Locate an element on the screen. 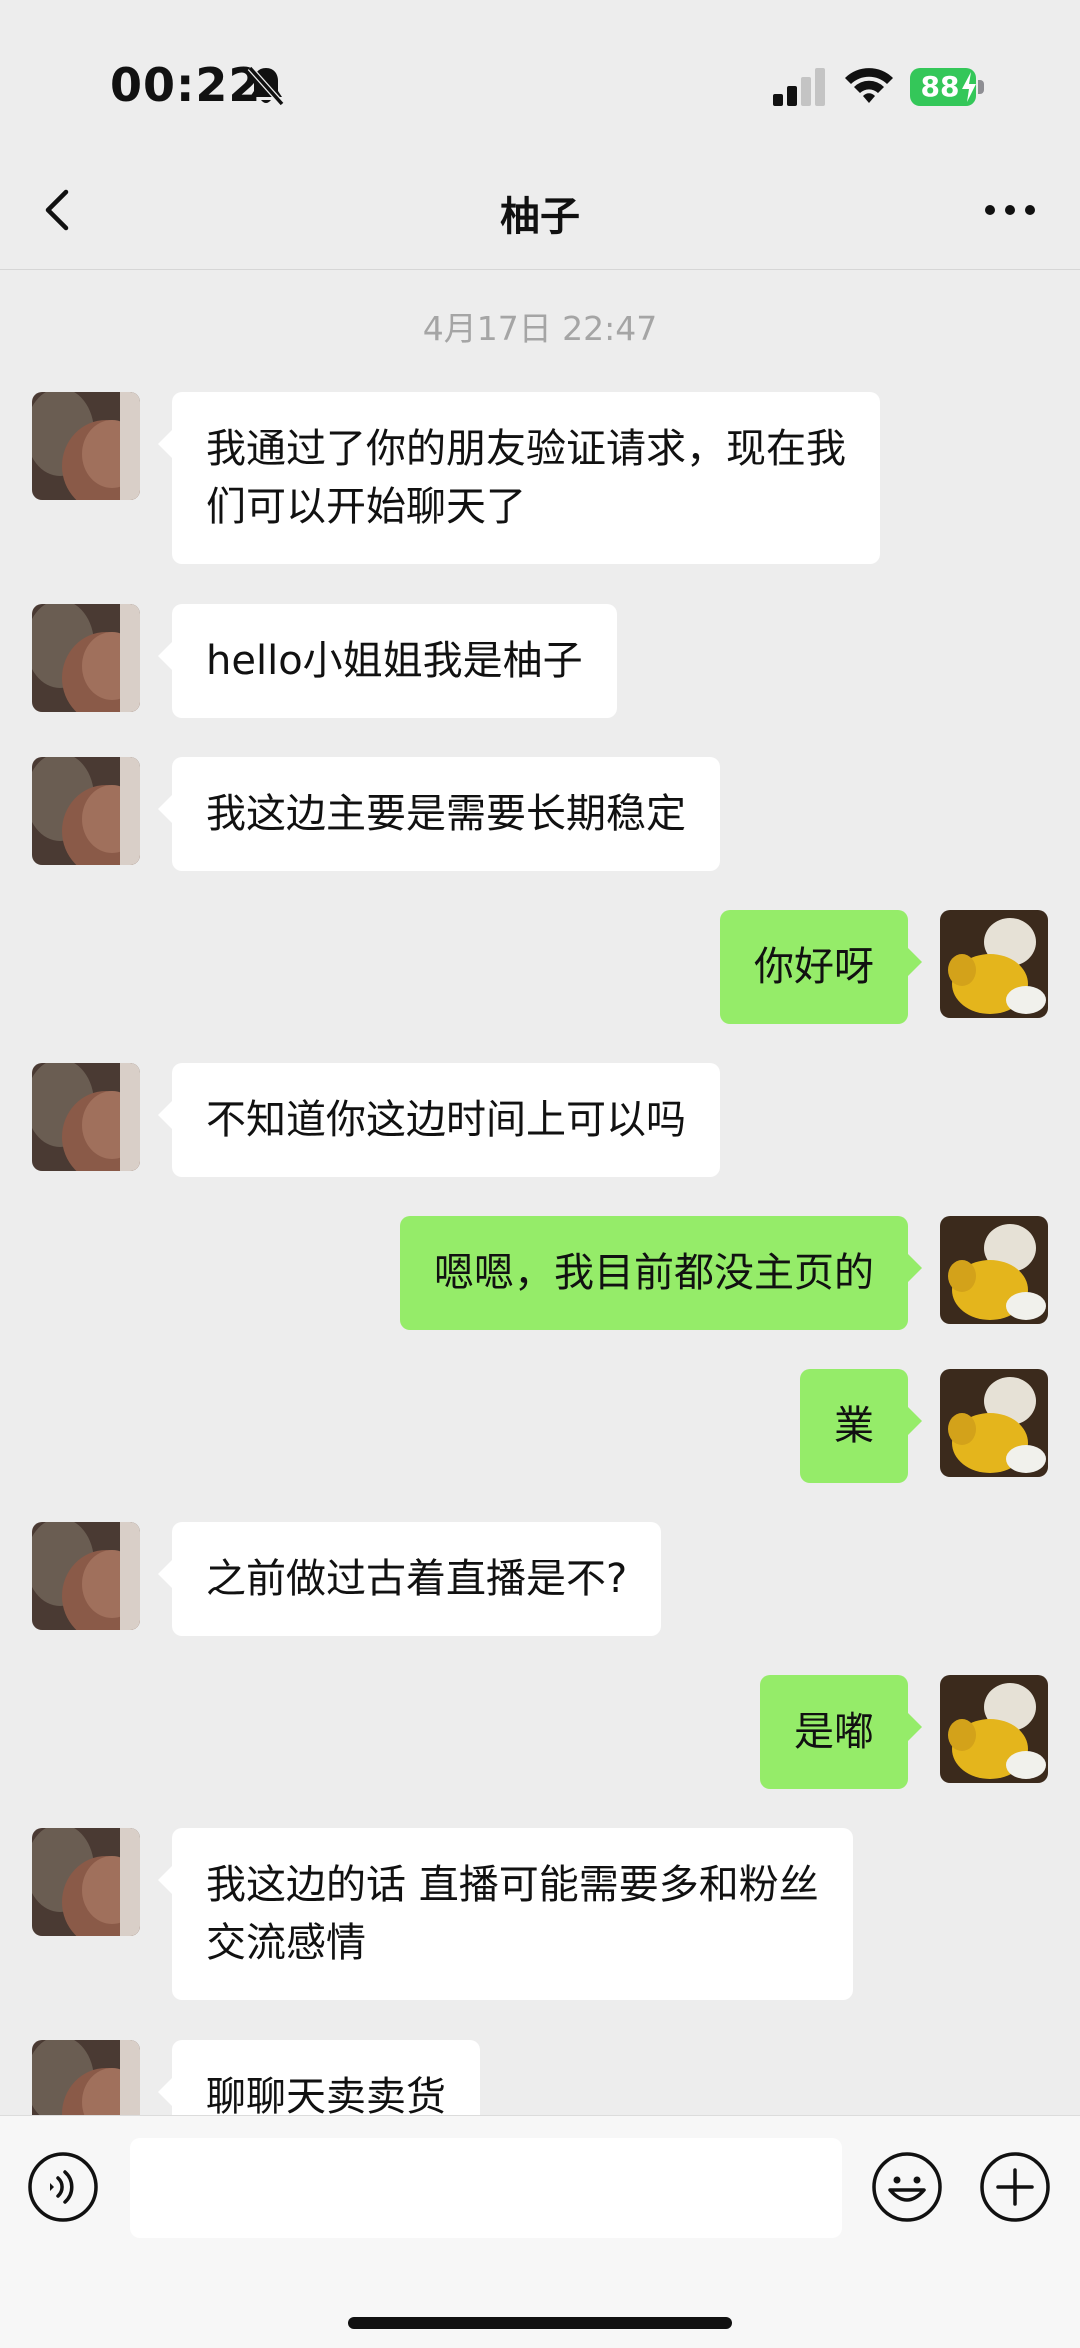  chat-title: 柚子 is located at coordinates (540, 217).